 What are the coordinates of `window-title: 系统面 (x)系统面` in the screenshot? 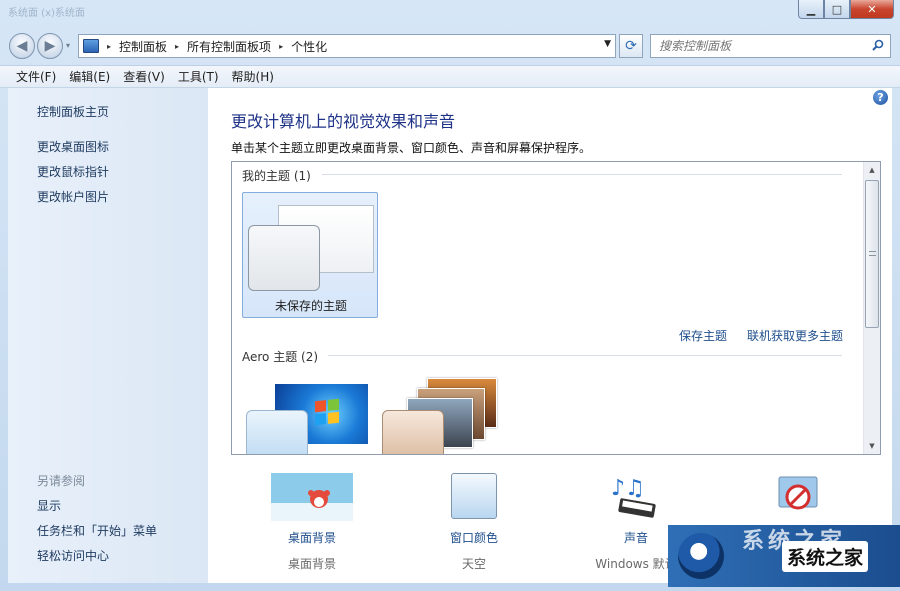 It's located at (46, 13).